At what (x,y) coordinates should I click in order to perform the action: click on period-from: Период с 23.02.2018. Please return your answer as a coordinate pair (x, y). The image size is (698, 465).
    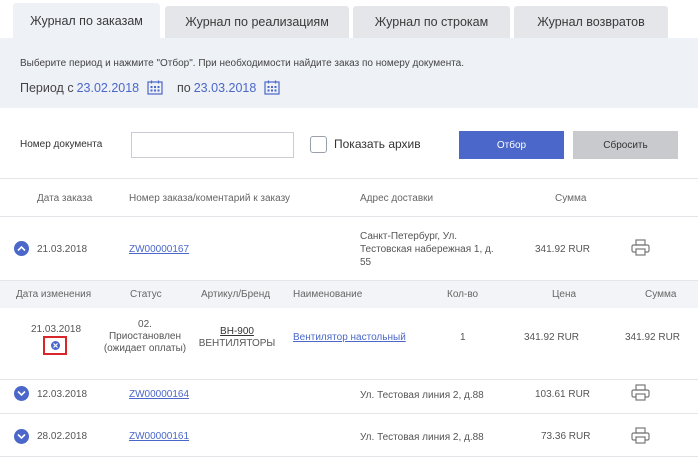
    Looking at the image, I should click on (91, 87).